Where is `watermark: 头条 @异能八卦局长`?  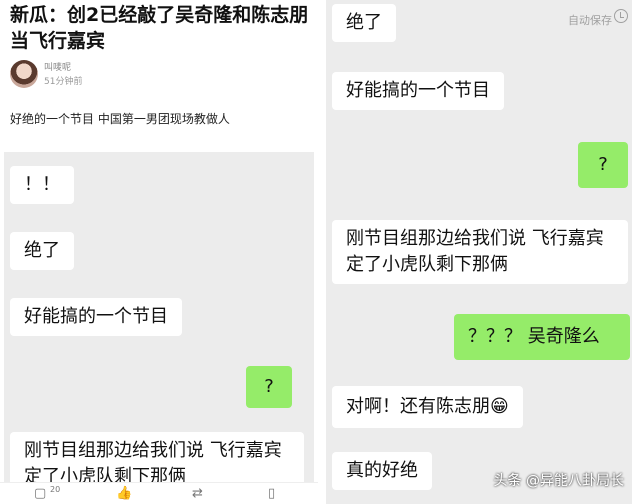
watermark: 头条 @异能八卦局长 is located at coordinates (558, 481).